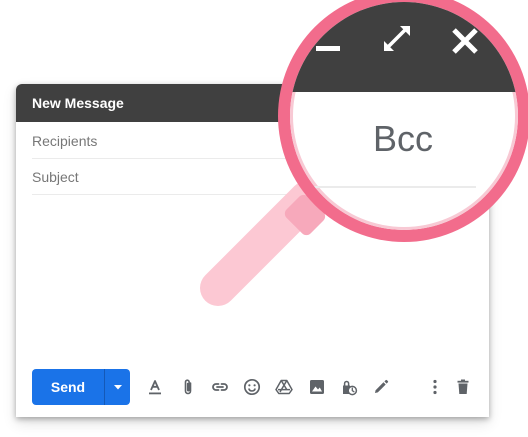 The width and height of the screenshot is (528, 437). I want to click on insert-photo-button, so click(317, 387).